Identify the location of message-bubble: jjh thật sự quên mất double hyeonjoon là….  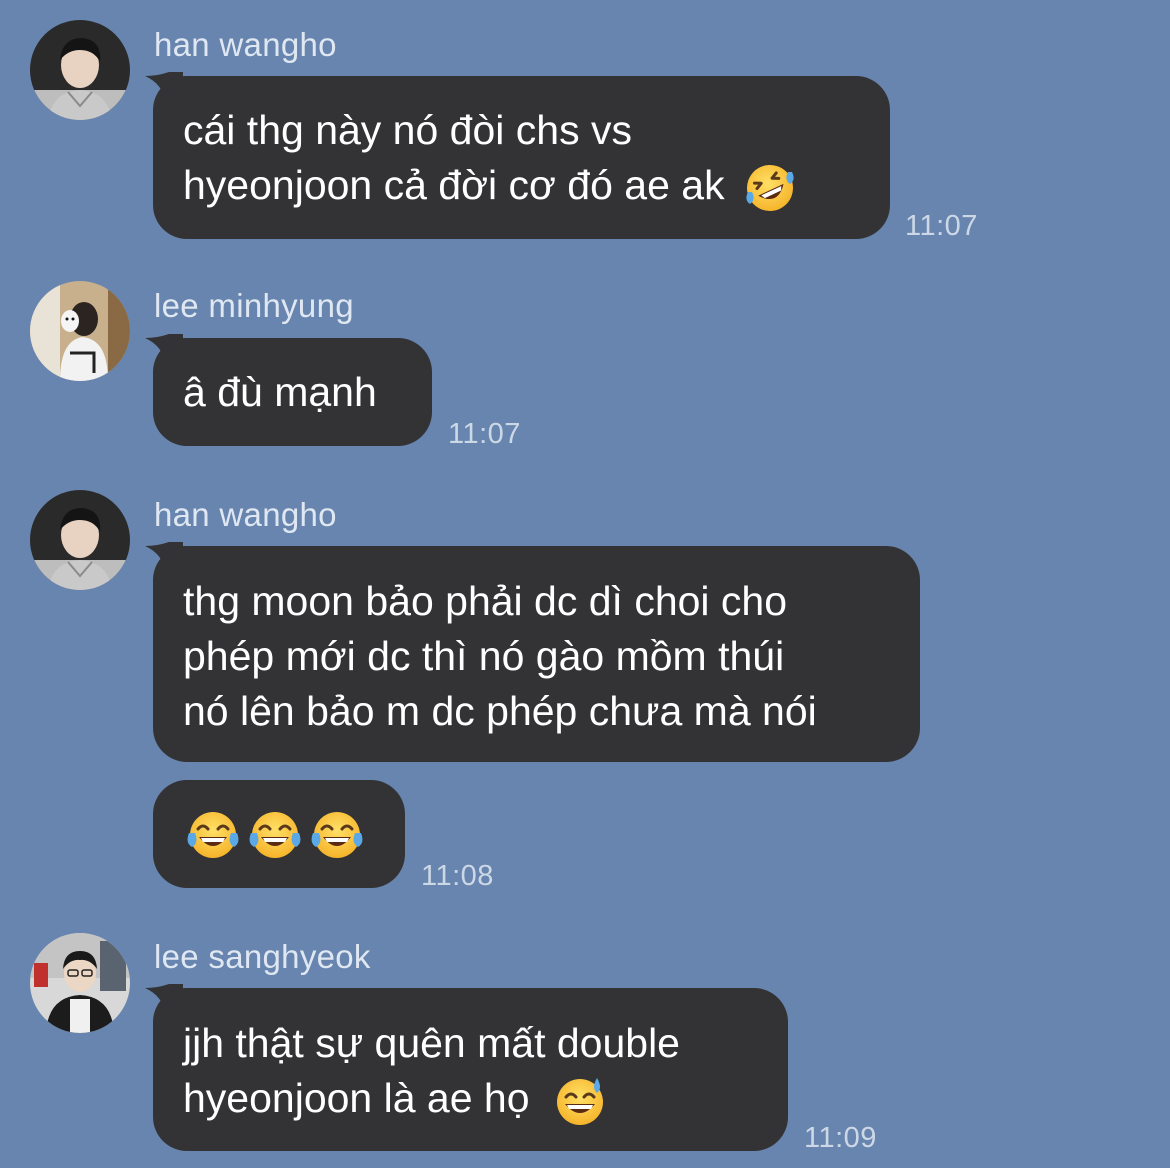
(470, 1069).